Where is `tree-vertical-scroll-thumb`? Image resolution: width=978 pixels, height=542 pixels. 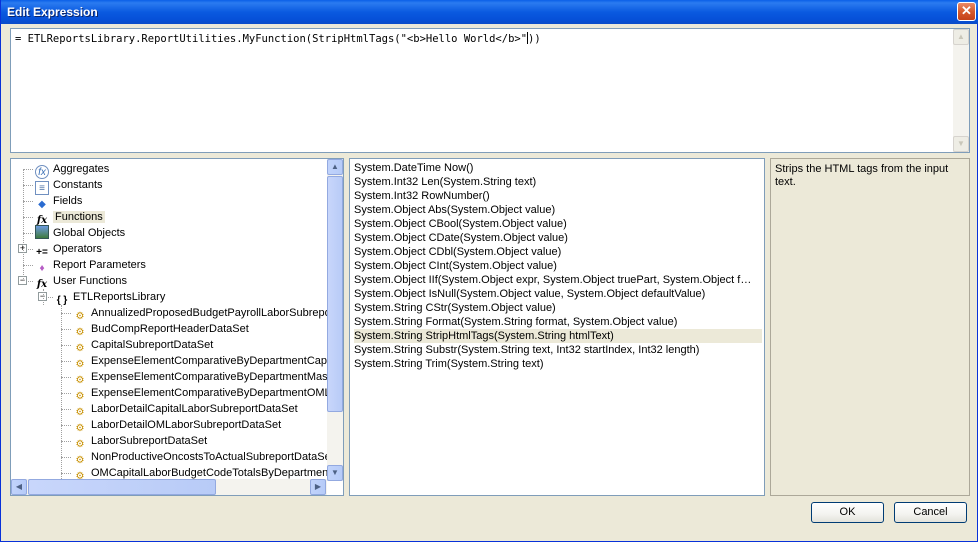
tree-vertical-scroll-thumb is located at coordinates (335, 294).